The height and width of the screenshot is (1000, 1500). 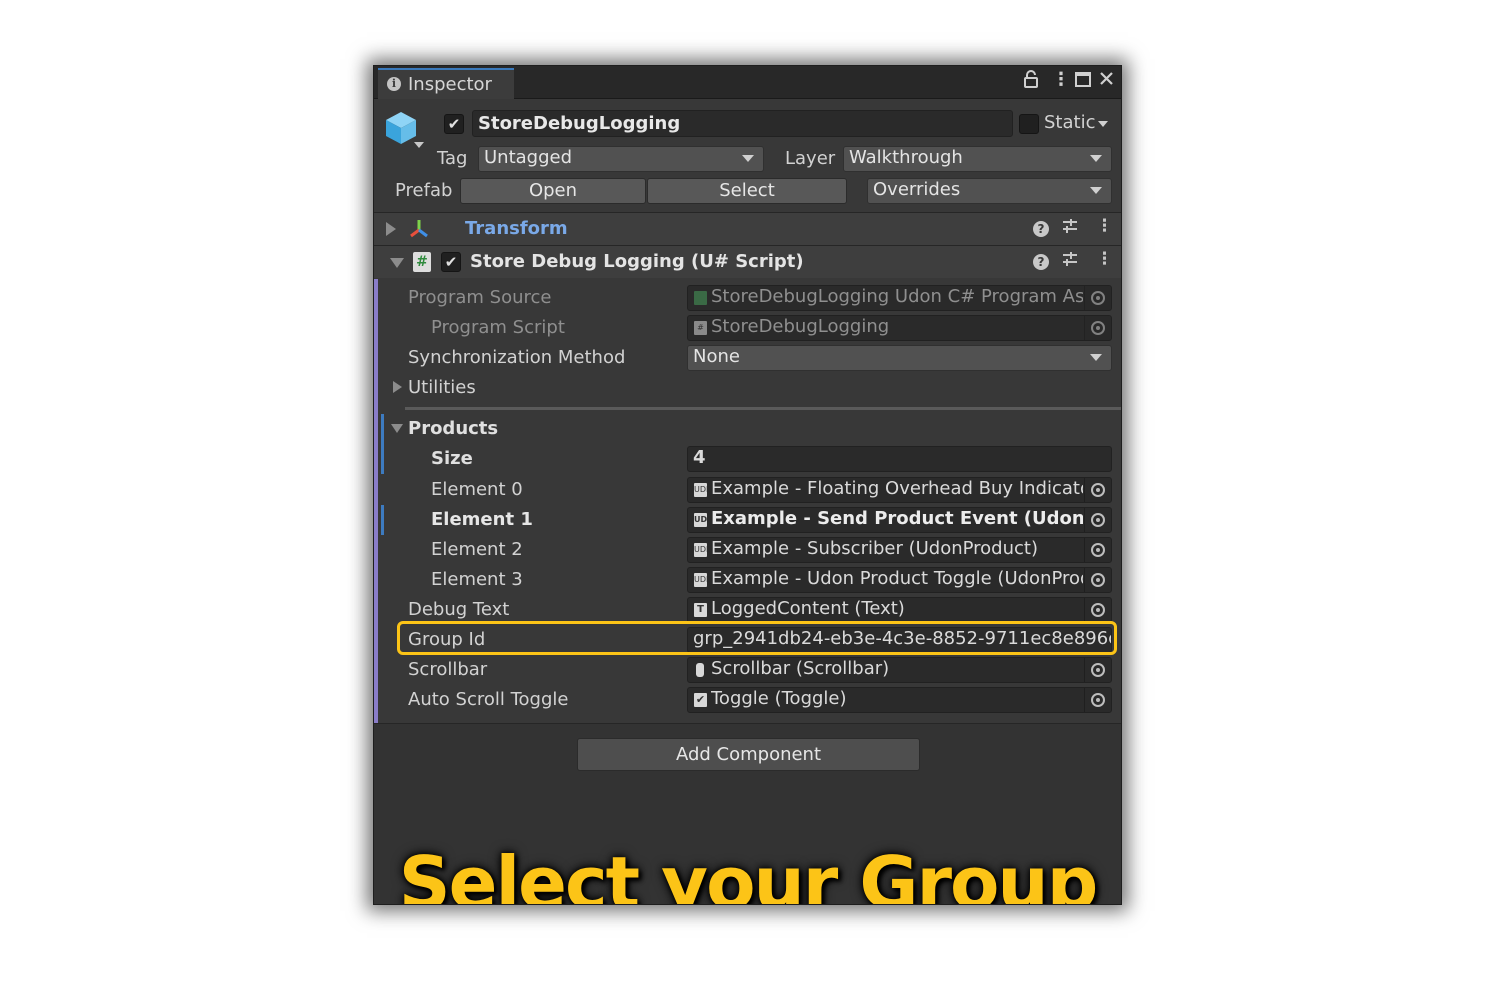 What do you see at coordinates (459, 609) in the screenshot?
I see `debug-text-label: Debug Text` at bounding box center [459, 609].